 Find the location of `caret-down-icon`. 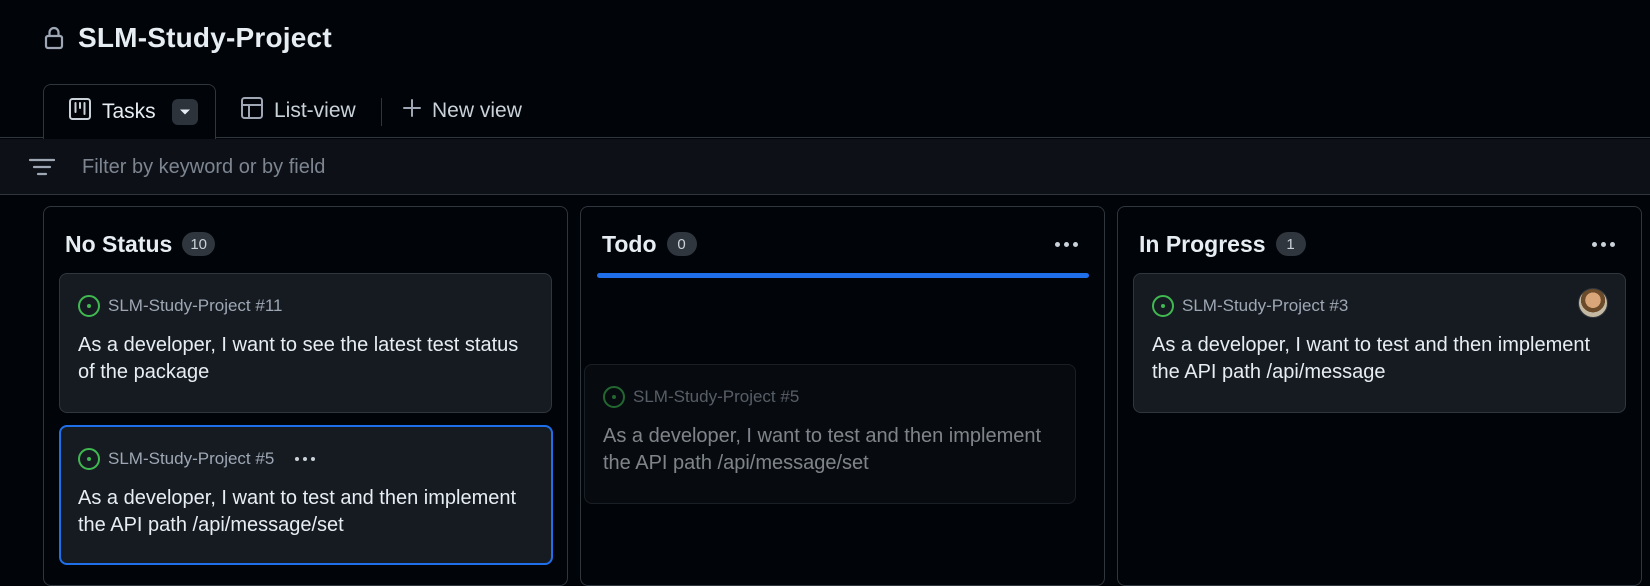

caret-down-icon is located at coordinates (184, 112).